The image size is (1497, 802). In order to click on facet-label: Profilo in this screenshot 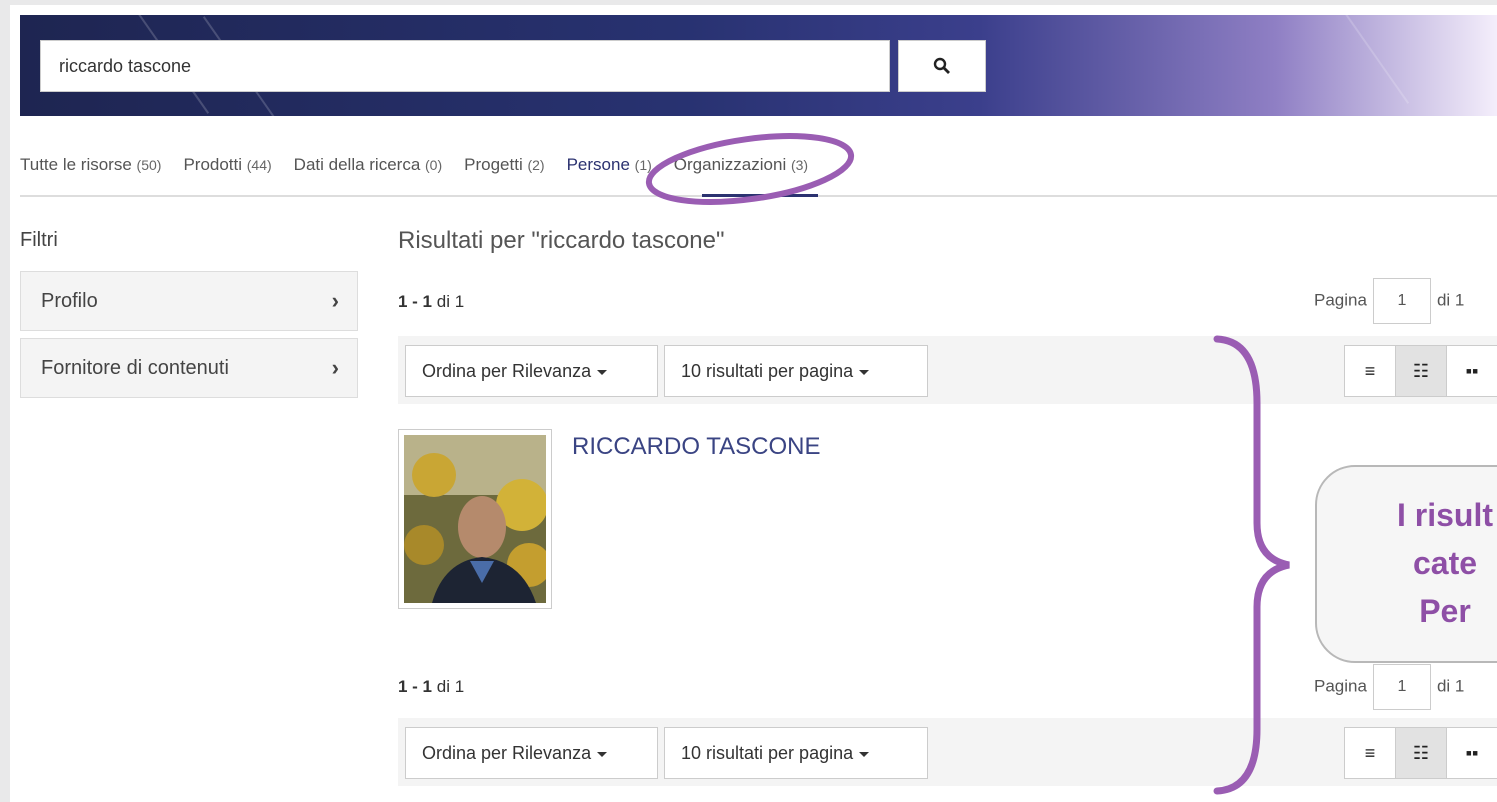, I will do `click(69, 301)`.